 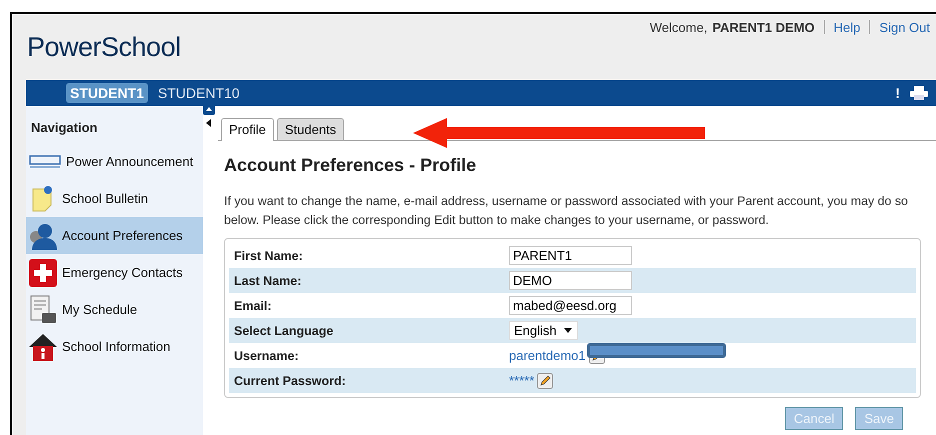 I want to click on nav-item: My Schedule, so click(x=114, y=309).